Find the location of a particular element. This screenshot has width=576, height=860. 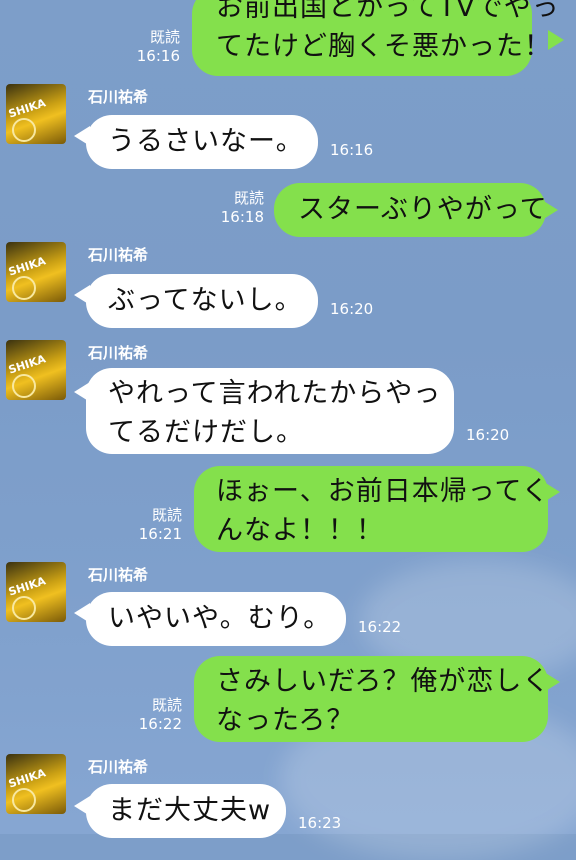

outgoing-message-bubble: さみしいだろ？俺が恋しく なったろ？ is located at coordinates (372, 699).